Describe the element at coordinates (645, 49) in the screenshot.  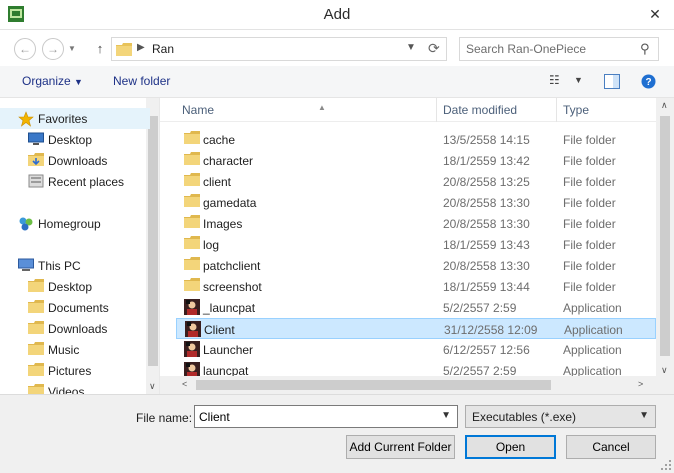
I see `search-icon: ⚲` at that location.